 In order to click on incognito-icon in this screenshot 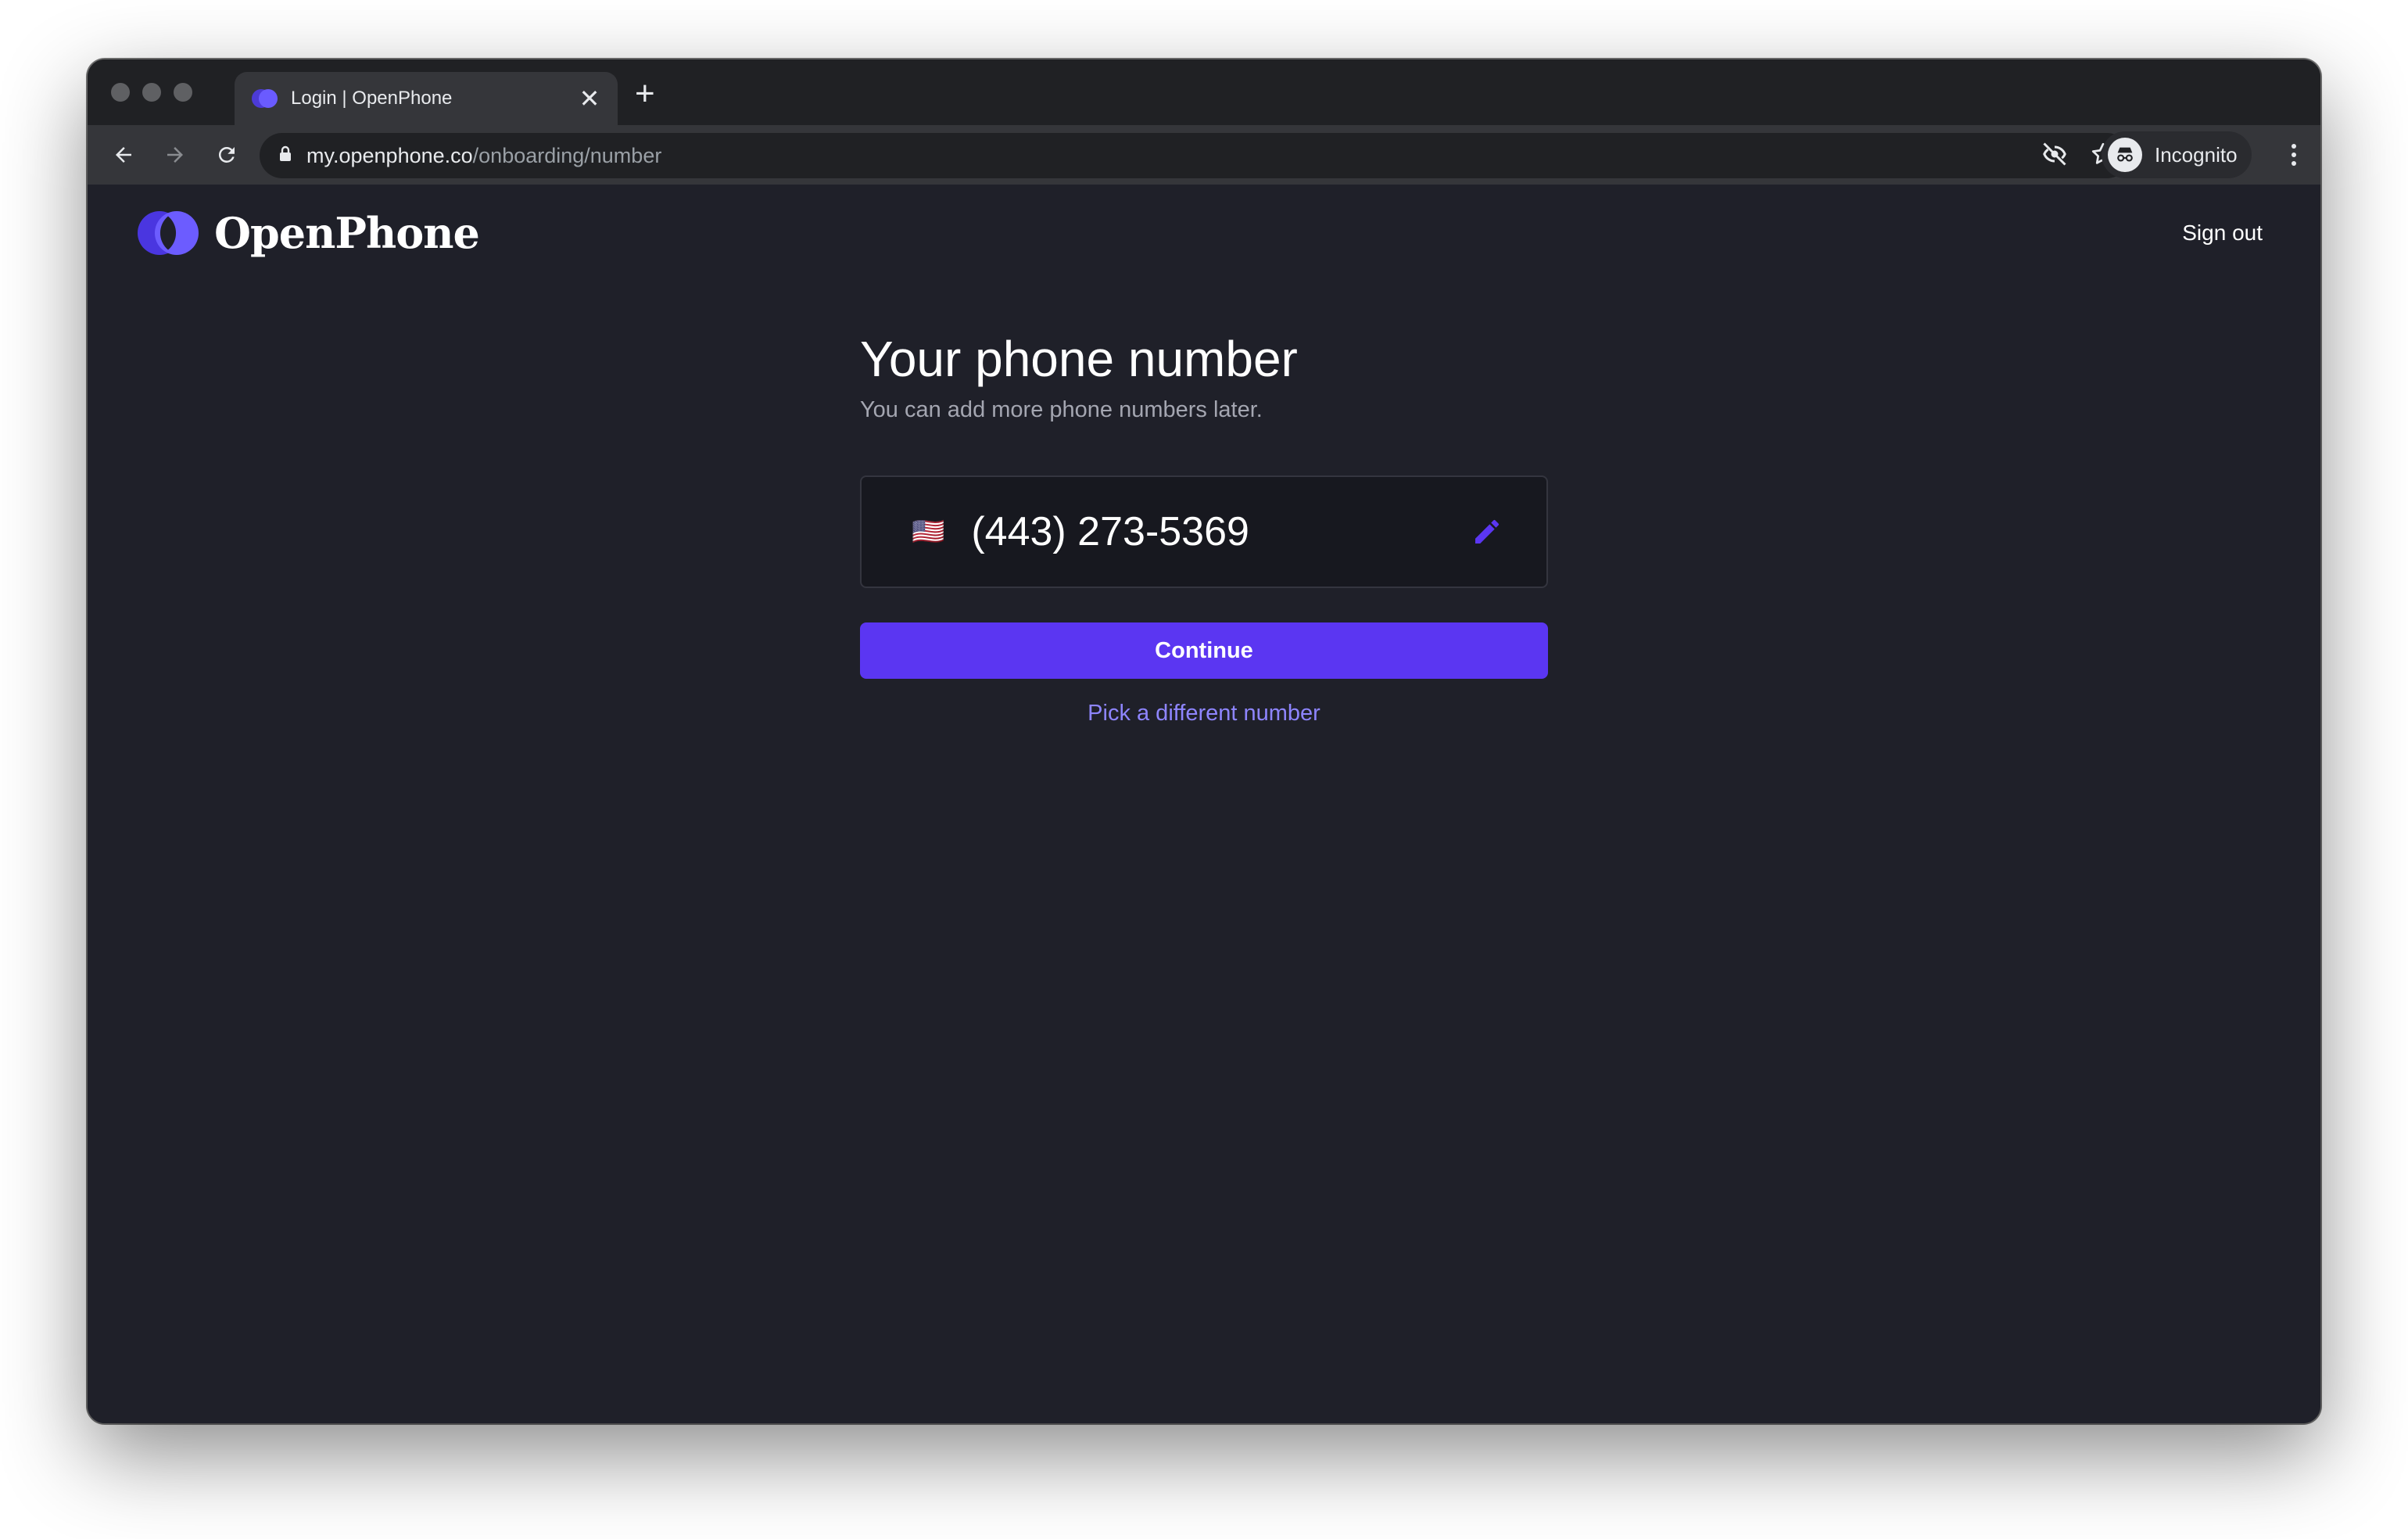, I will do `click(2125, 155)`.